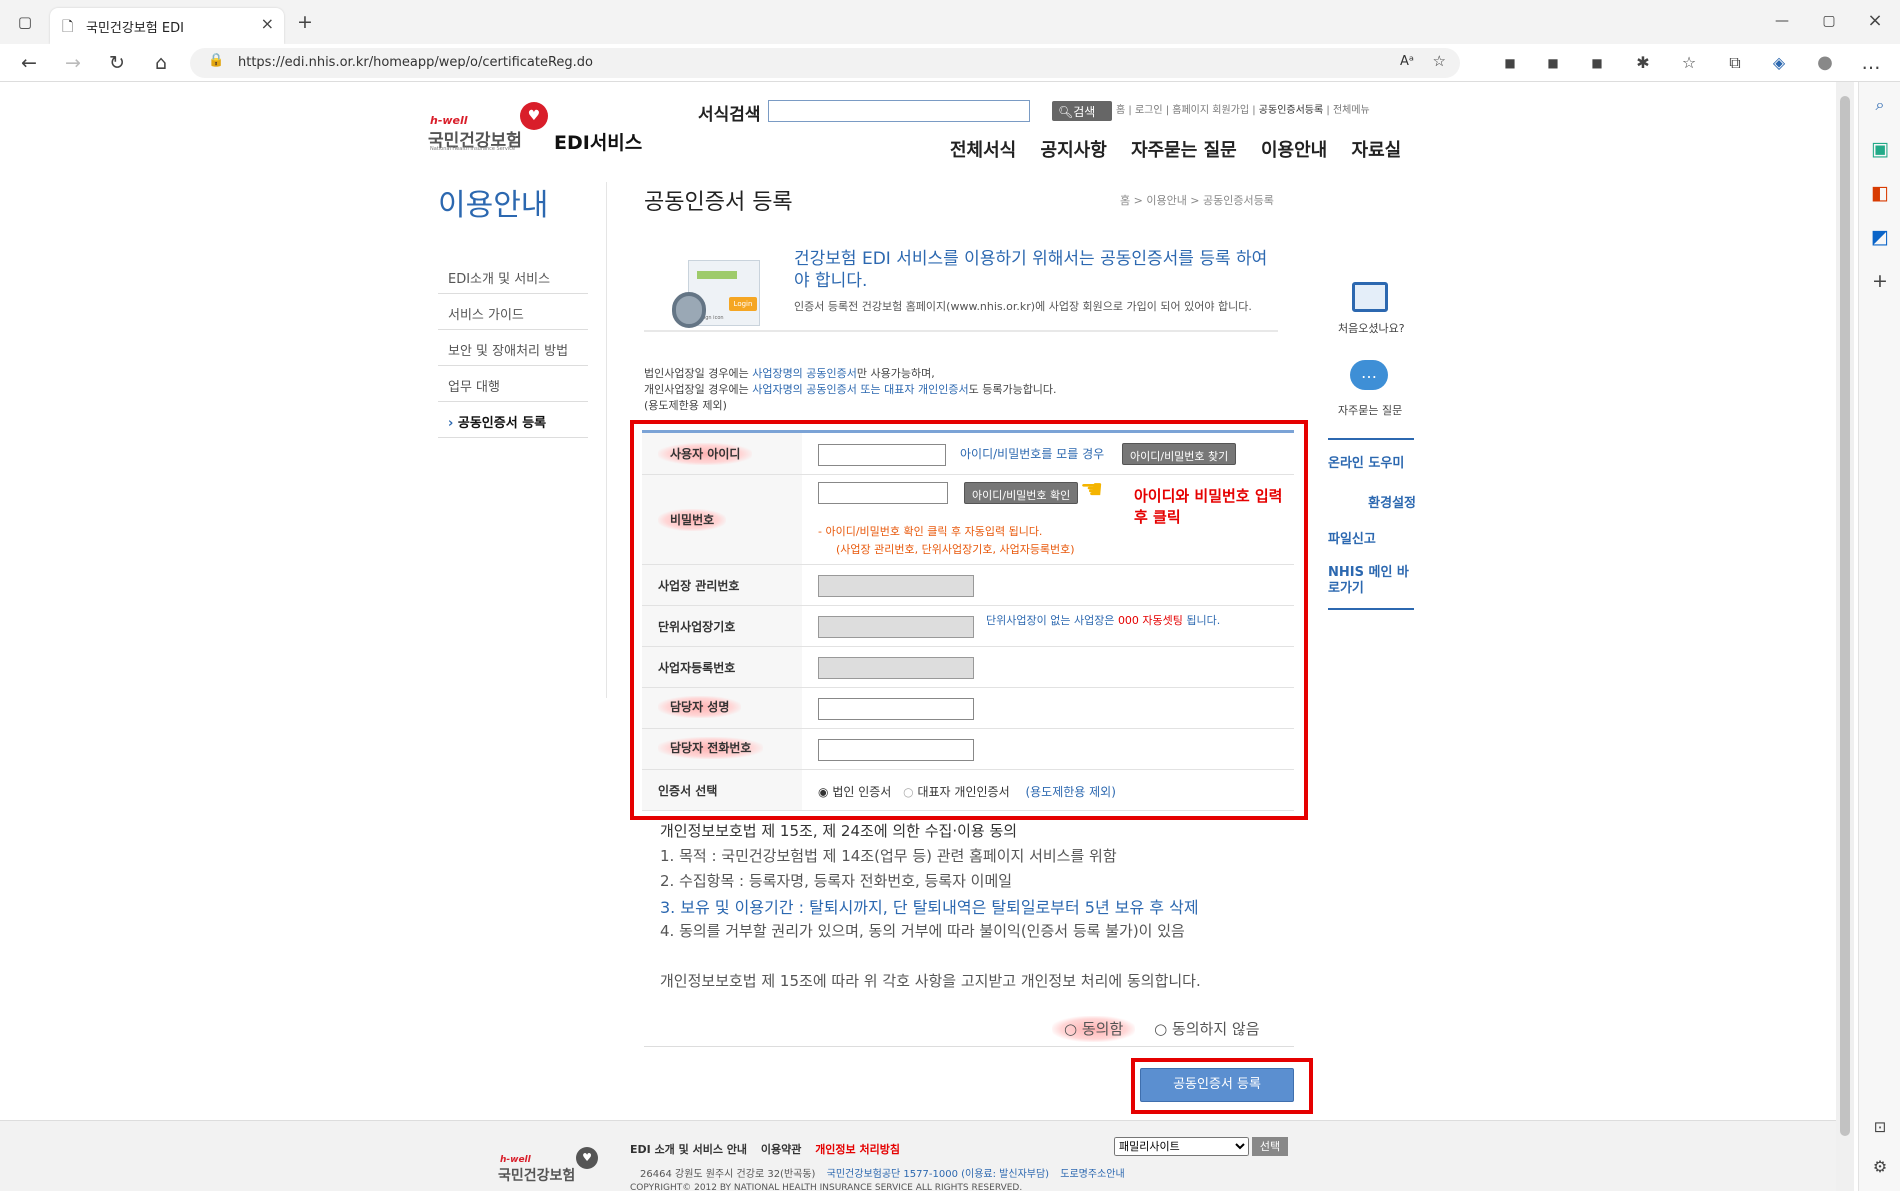 The image size is (1900, 1193). Describe the element at coordinates (167, 26) in the screenshot. I see `browser-tab: 🗋 국민건강보험 EDI ×` at that location.